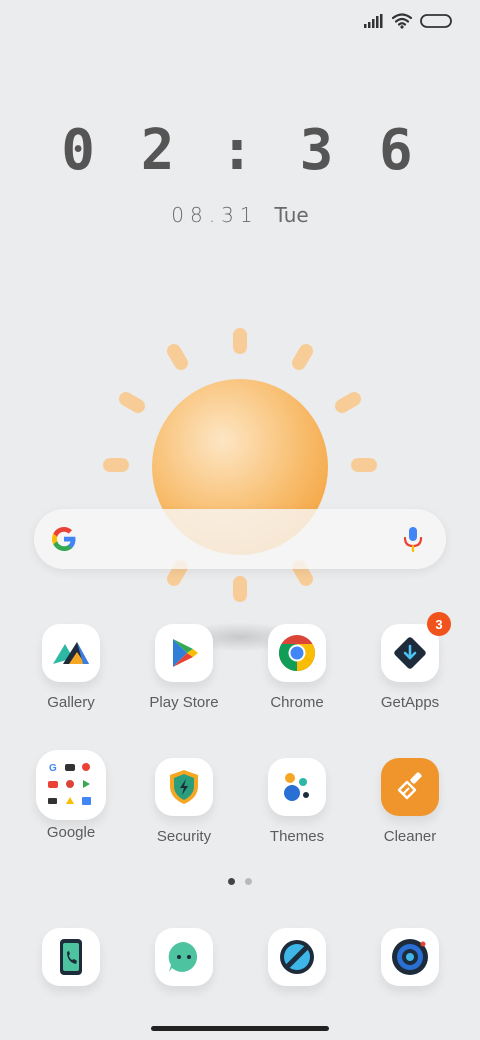 The height and width of the screenshot is (1040, 480). I want to click on app-label: Themes, so click(297, 836).